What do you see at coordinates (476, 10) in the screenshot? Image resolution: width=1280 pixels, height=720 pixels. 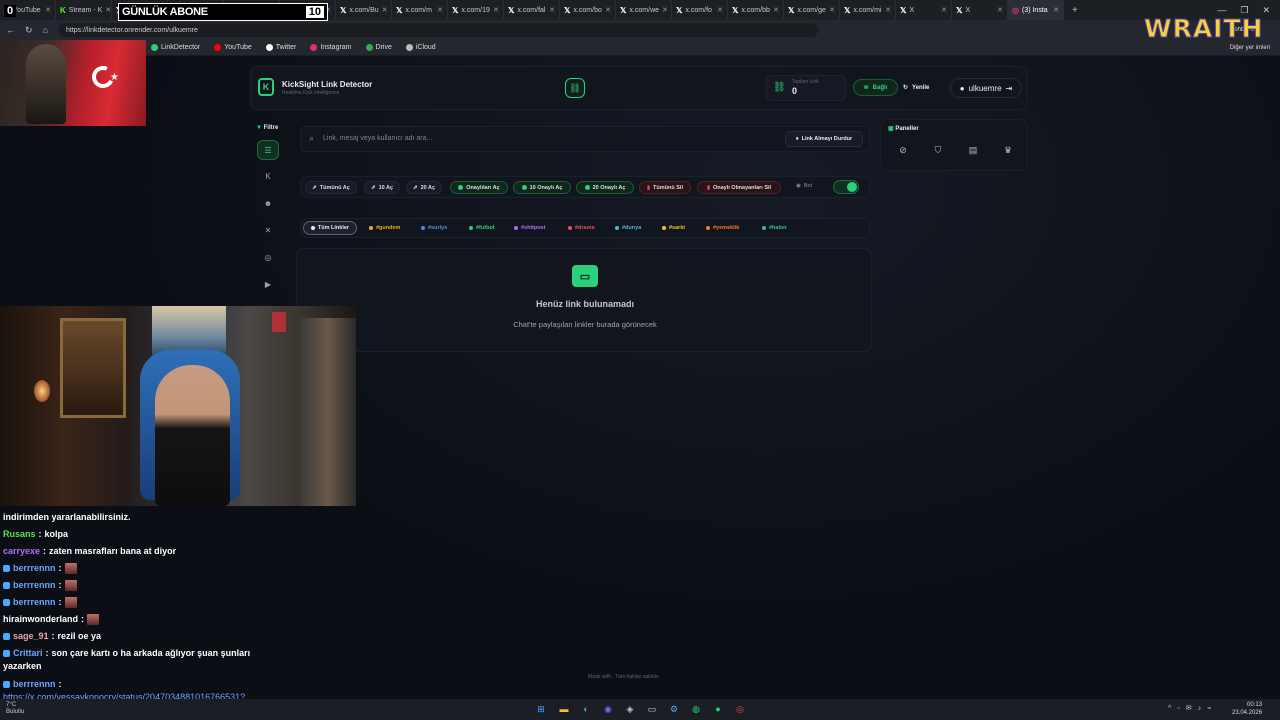 I see `browser-tab: 𝕏x.com/19 ✕` at bounding box center [476, 10].